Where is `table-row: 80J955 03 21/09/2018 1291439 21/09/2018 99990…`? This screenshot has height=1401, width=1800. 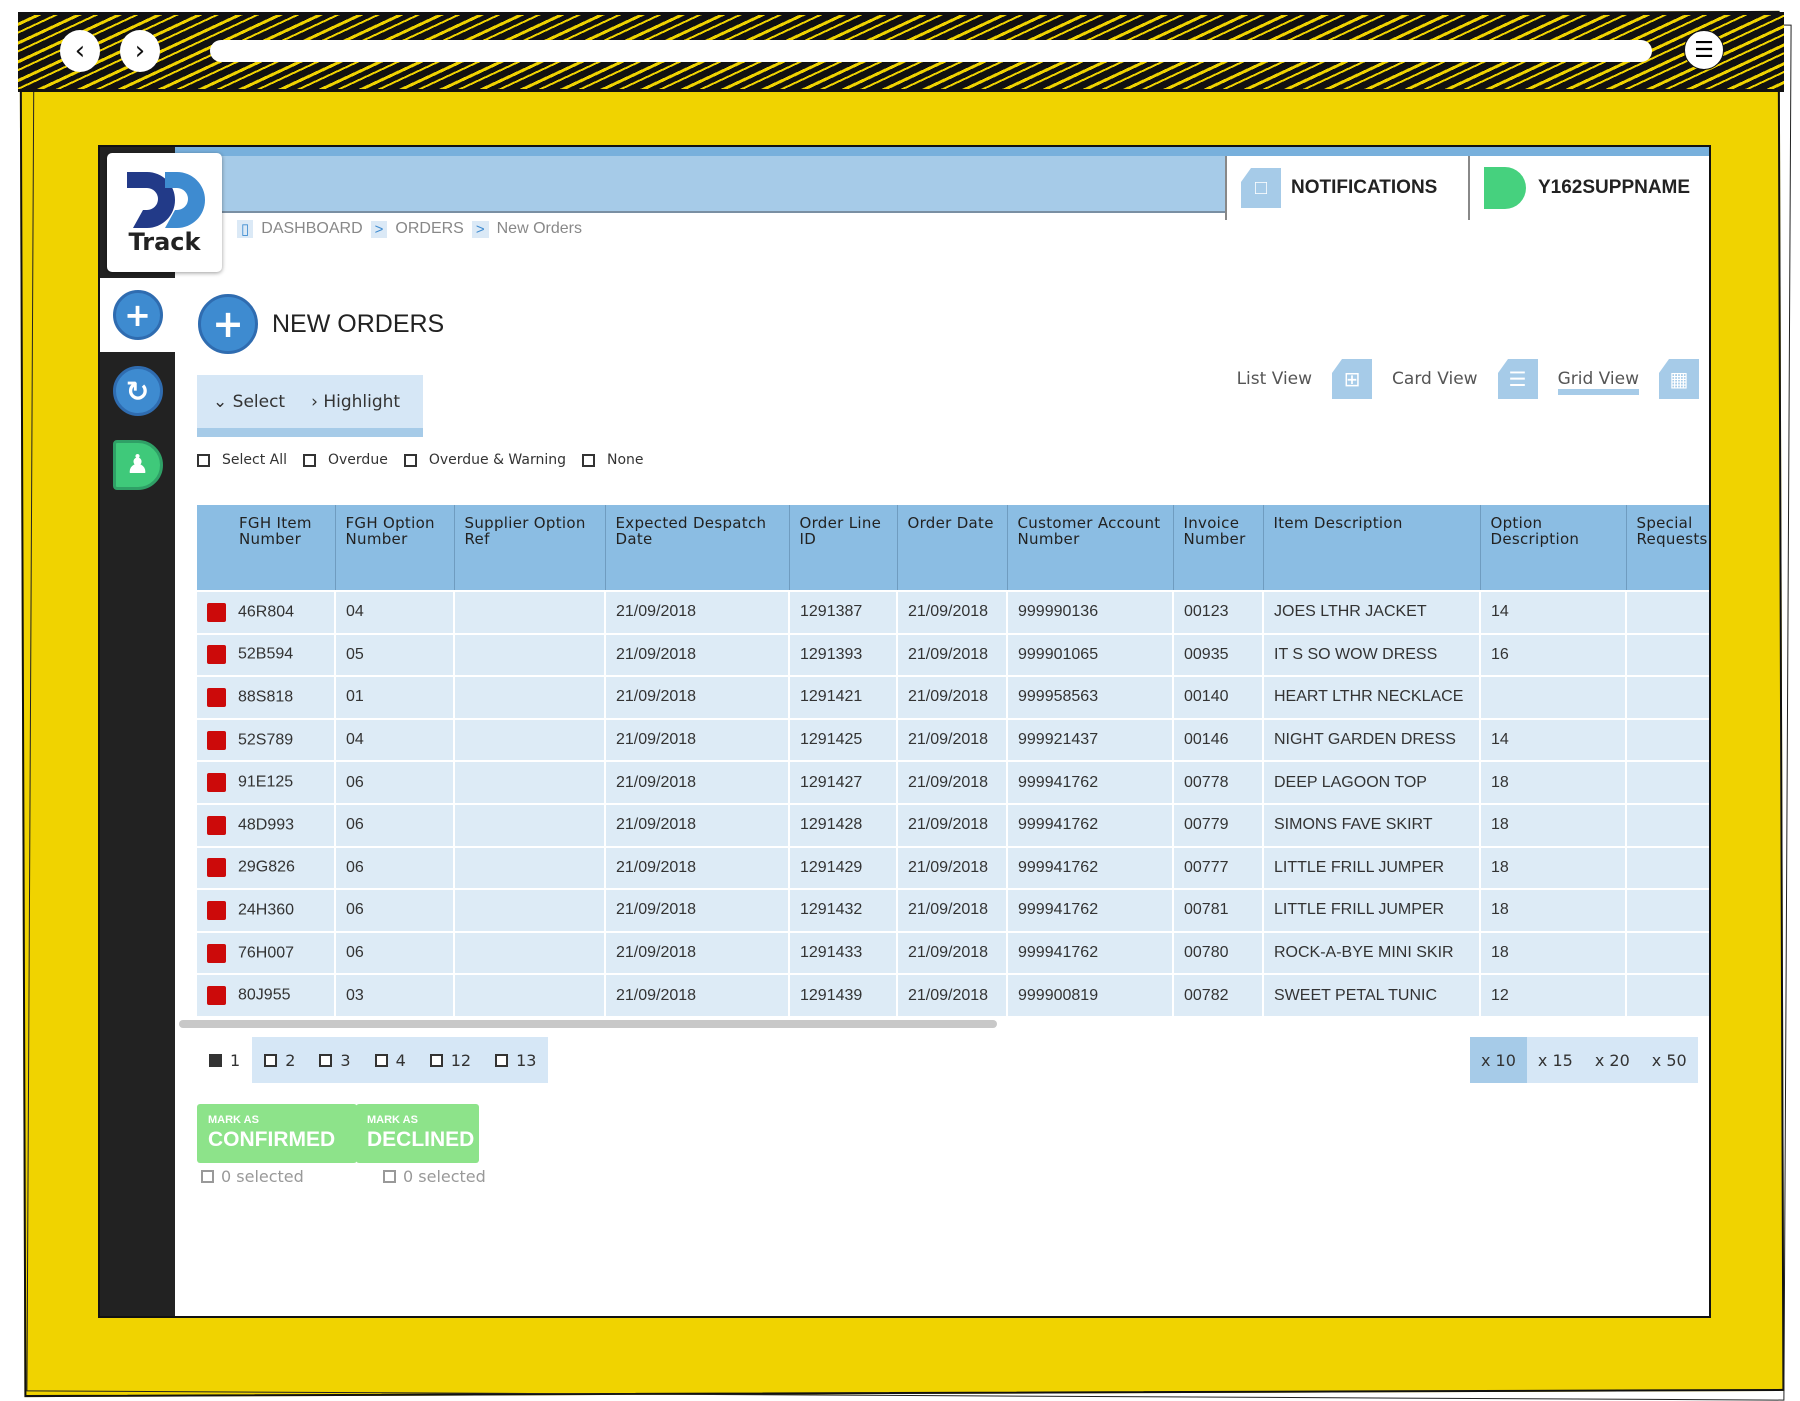
table-row: 80J955 03 21/09/2018 1291439 21/09/2018 99990… is located at coordinates (953, 995).